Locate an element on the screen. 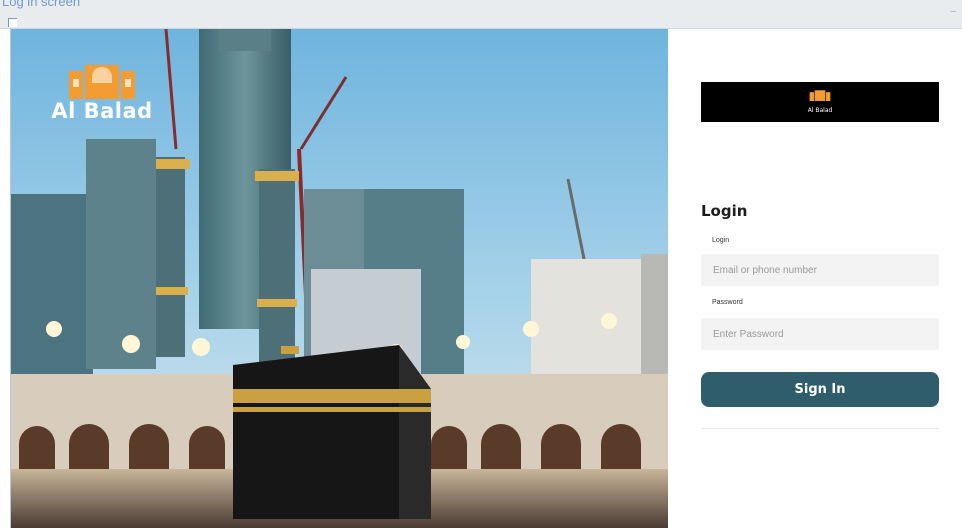 This screenshot has height=528, width=962. brand-logo-icon is located at coordinates (820, 97).